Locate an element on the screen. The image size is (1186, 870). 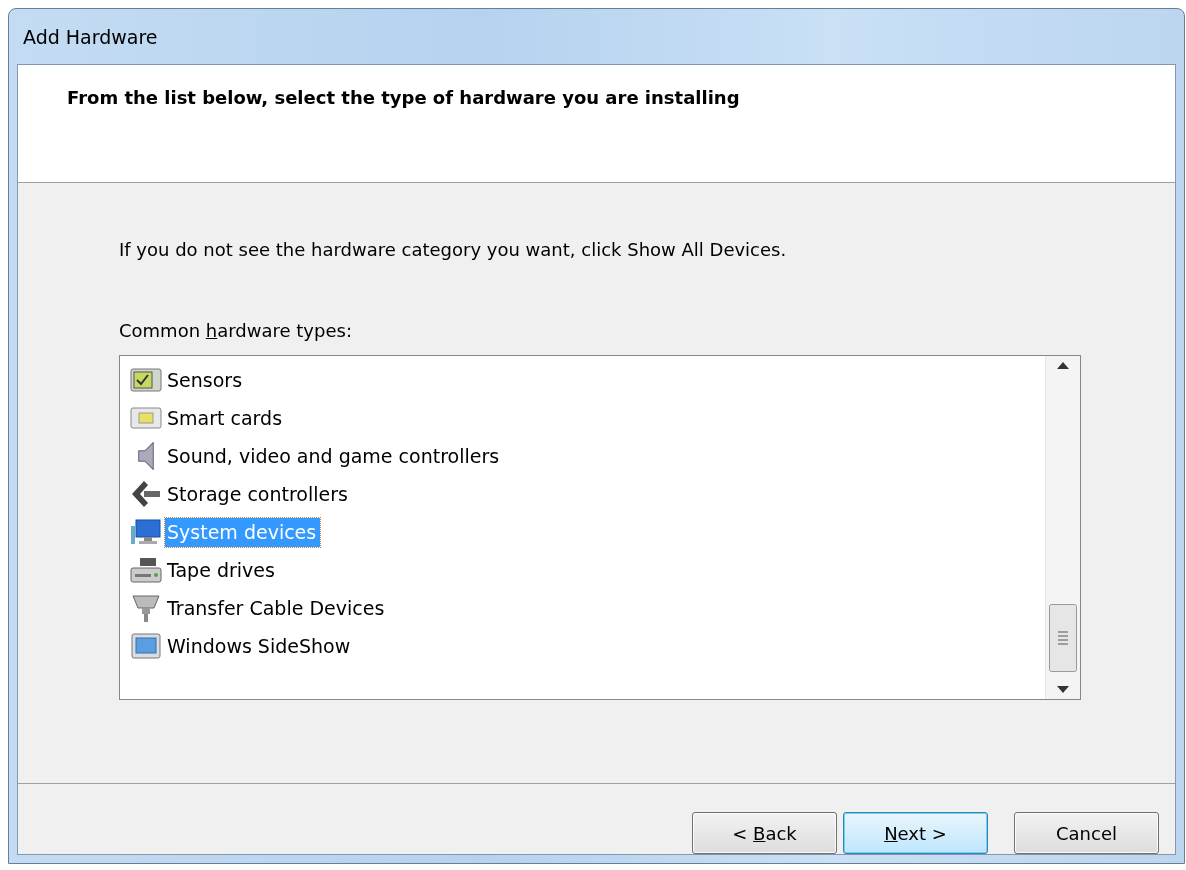
intro-text: If you do not see the hardware category you want, click Show All Devices. is located at coordinates (453, 249).